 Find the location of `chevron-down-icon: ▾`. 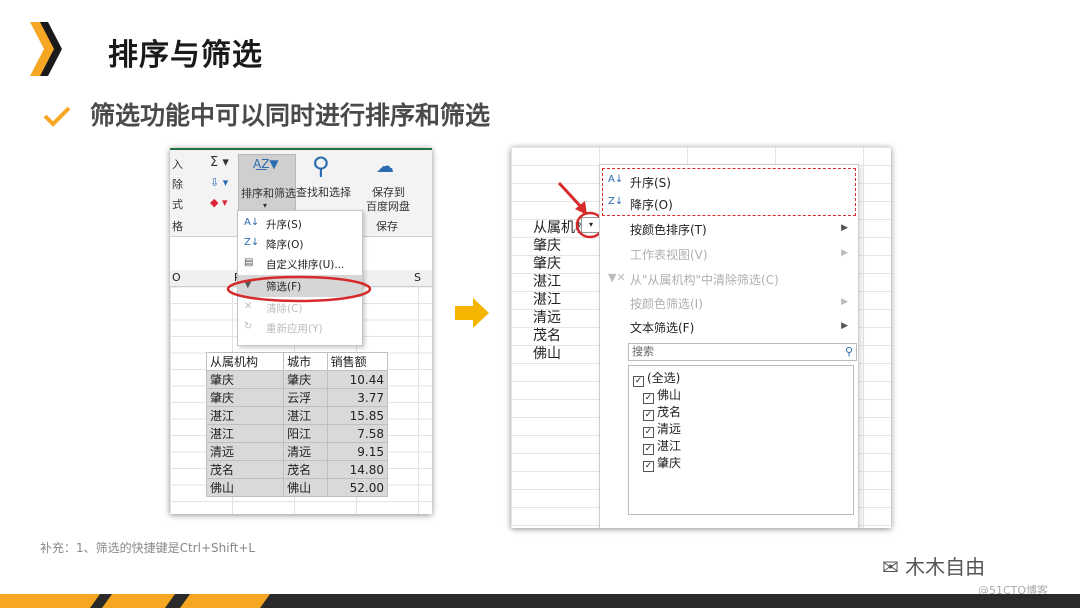

chevron-down-icon: ▾ is located at coordinates (265, 205).